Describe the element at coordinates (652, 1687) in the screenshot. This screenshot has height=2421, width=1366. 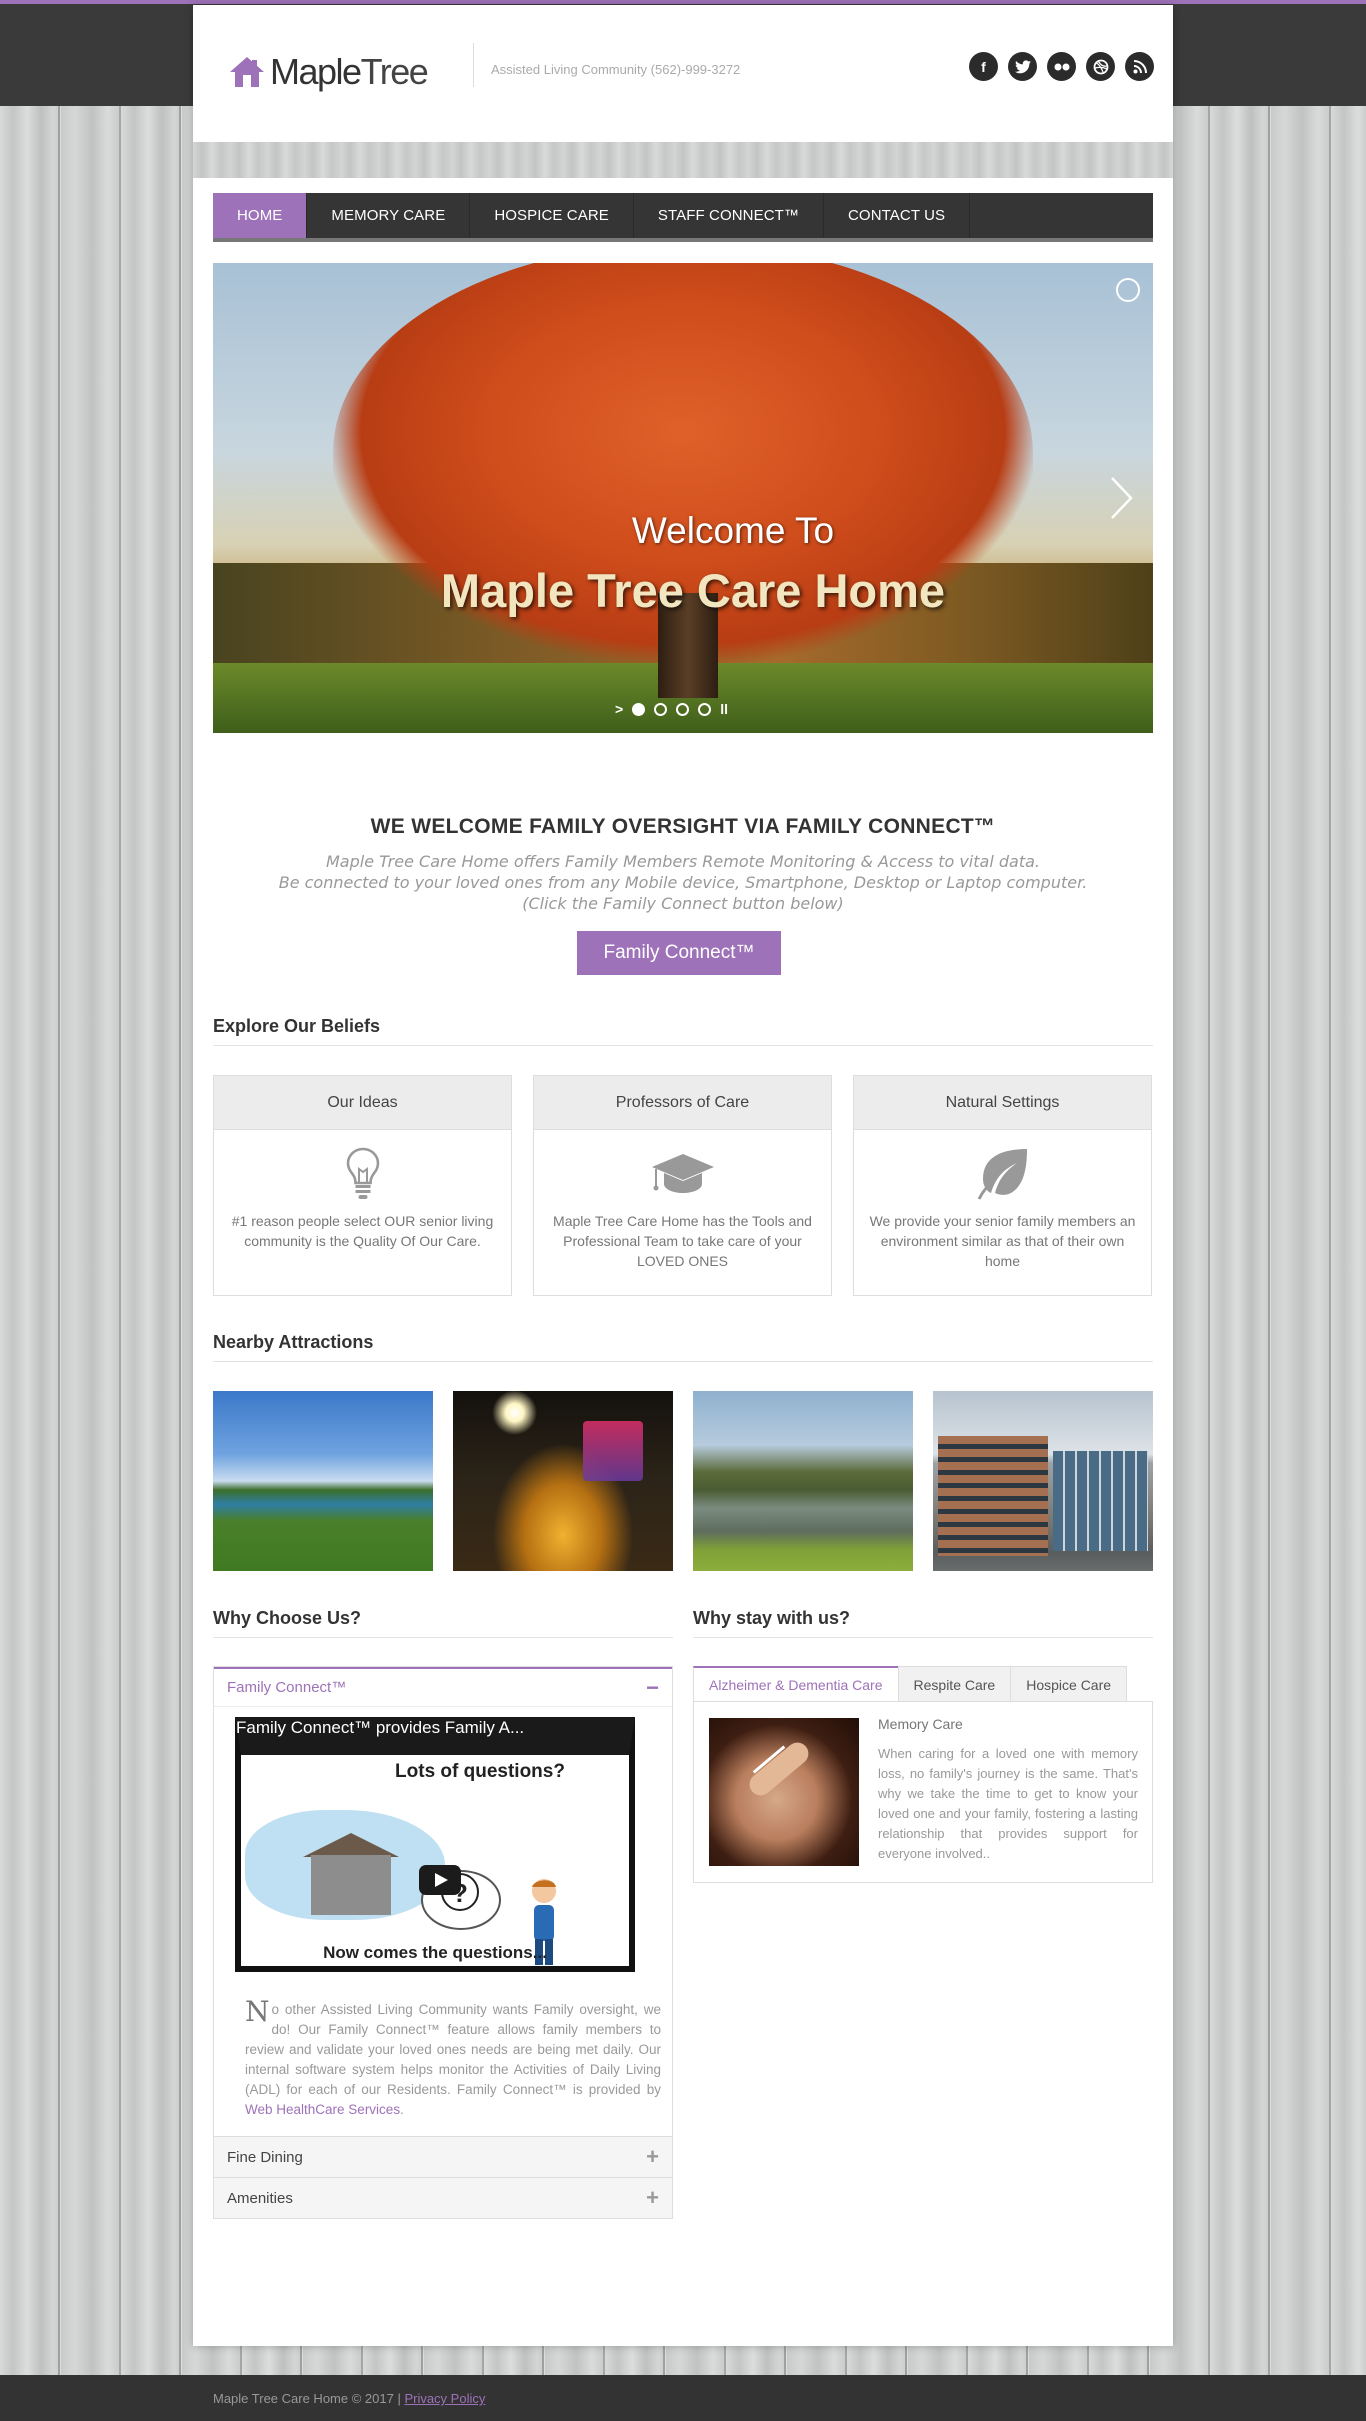
I see `minus-icon: −` at that location.